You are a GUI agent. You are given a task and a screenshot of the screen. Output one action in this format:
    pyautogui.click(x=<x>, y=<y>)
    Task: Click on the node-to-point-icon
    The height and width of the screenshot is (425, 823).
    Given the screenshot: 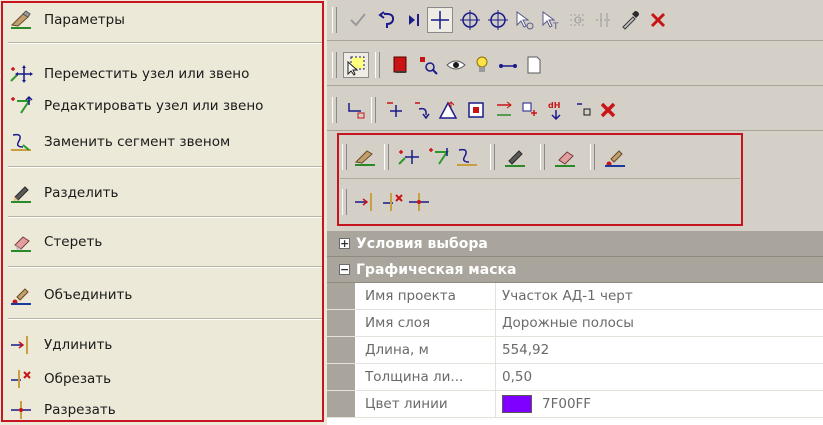 What is the action you would take?
    pyautogui.click(x=584, y=110)
    